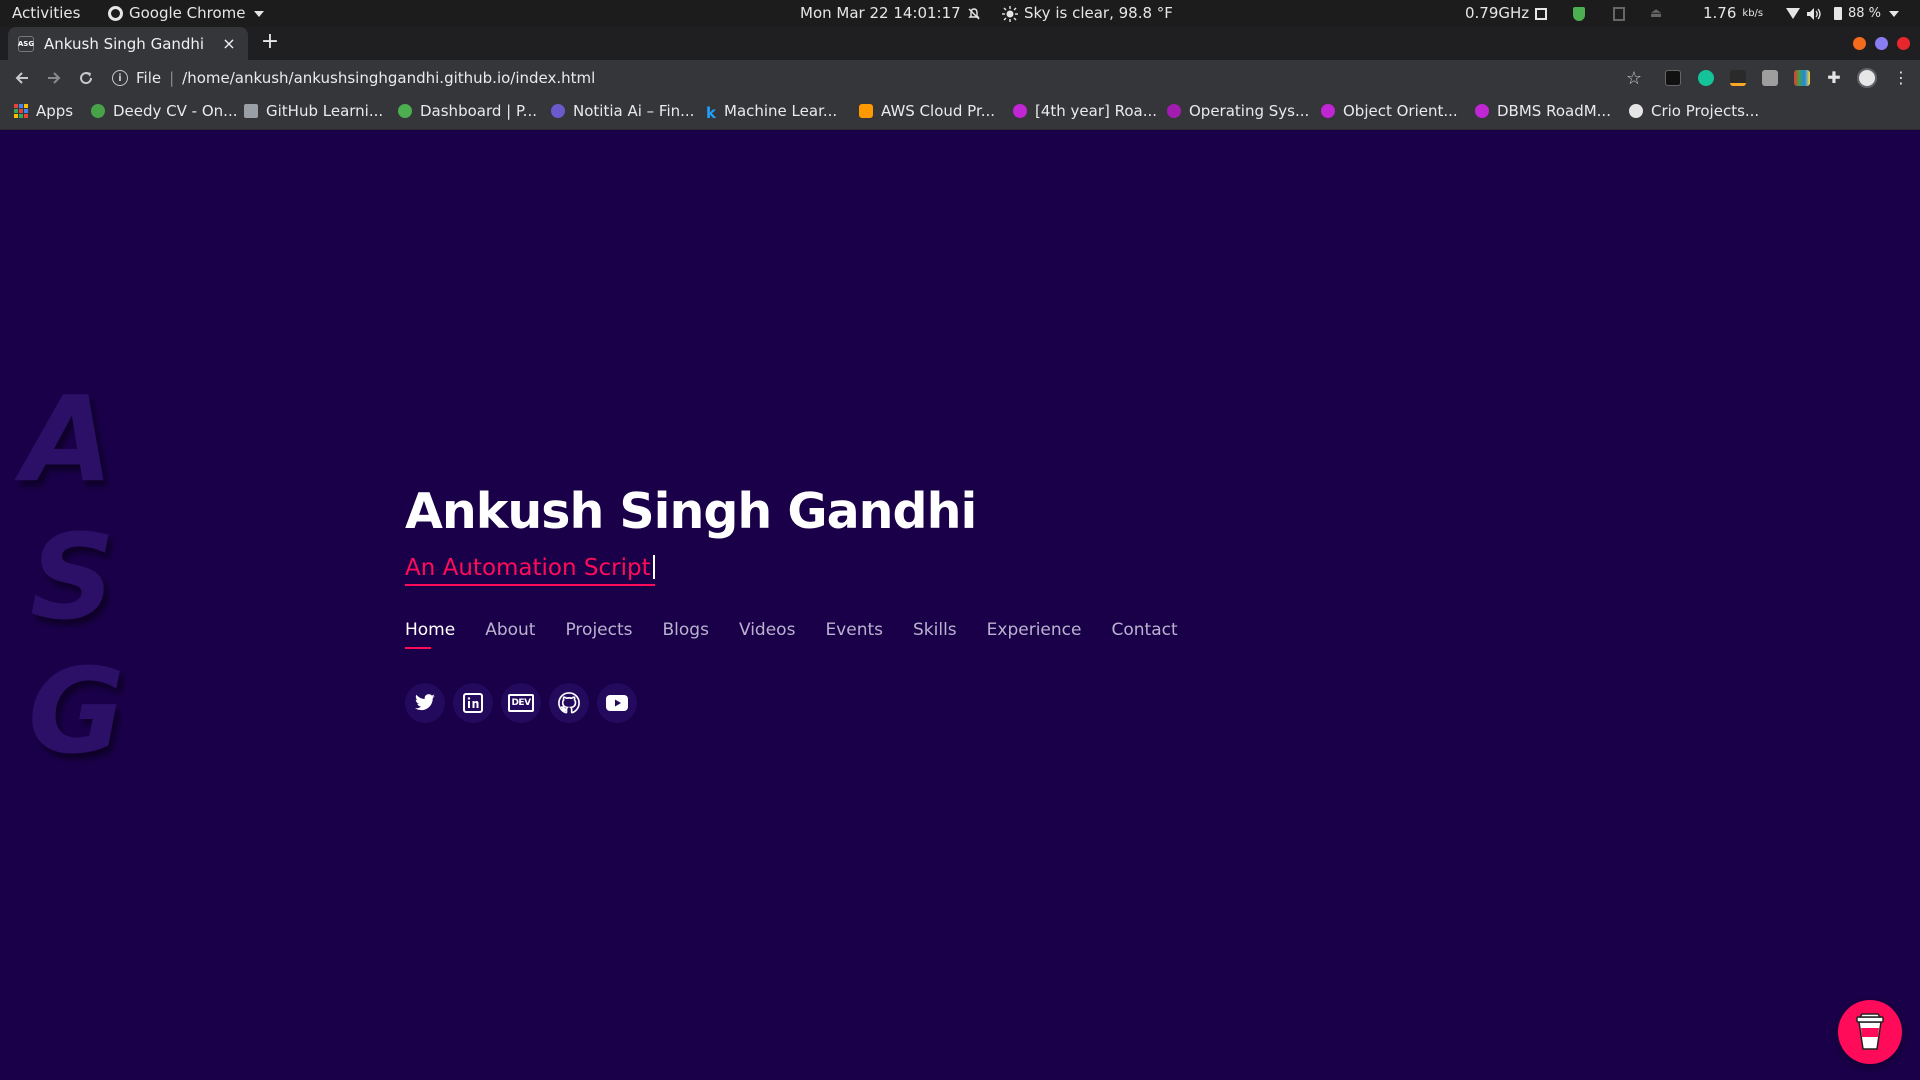 This screenshot has height=1080, width=1920. What do you see at coordinates (1656, 13) in the screenshot?
I see `eject-indicator: ⏏` at bounding box center [1656, 13].